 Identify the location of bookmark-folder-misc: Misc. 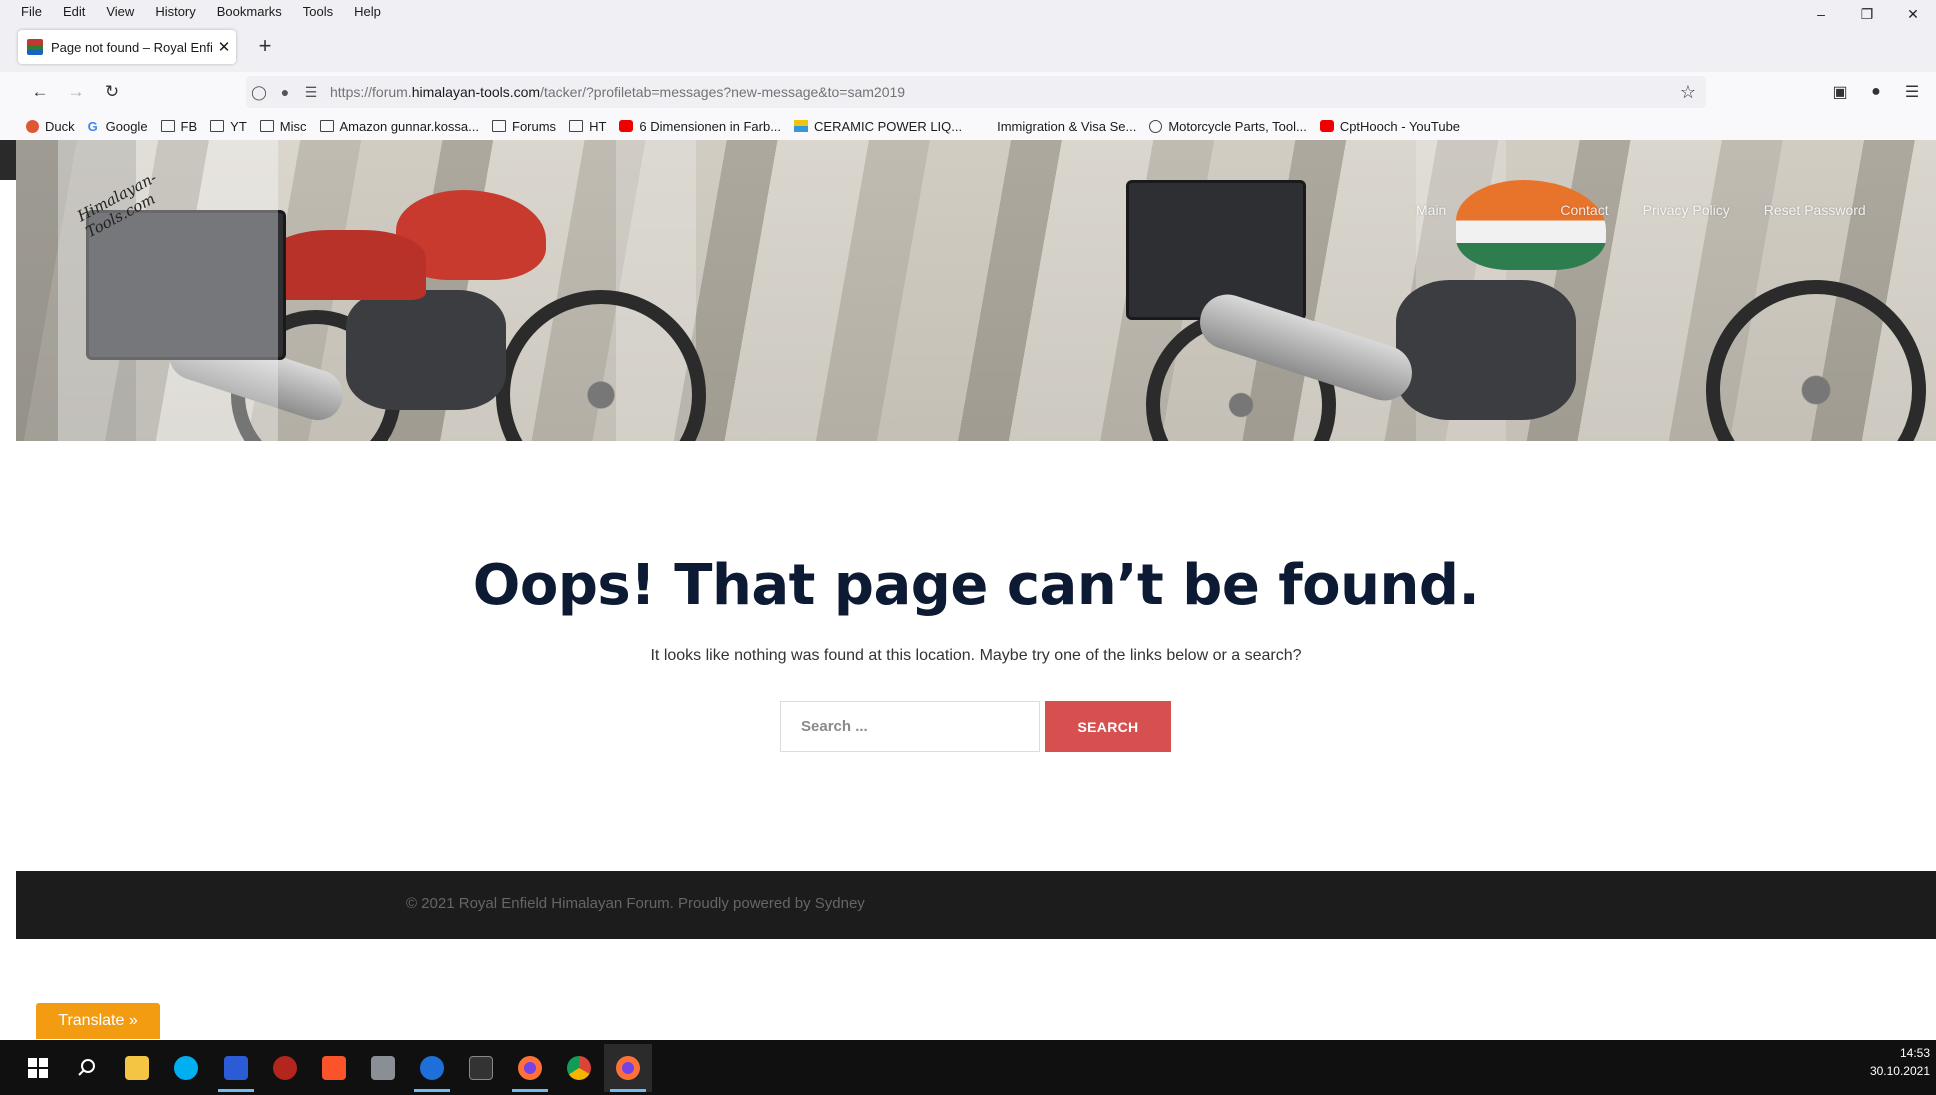
(283, 126).